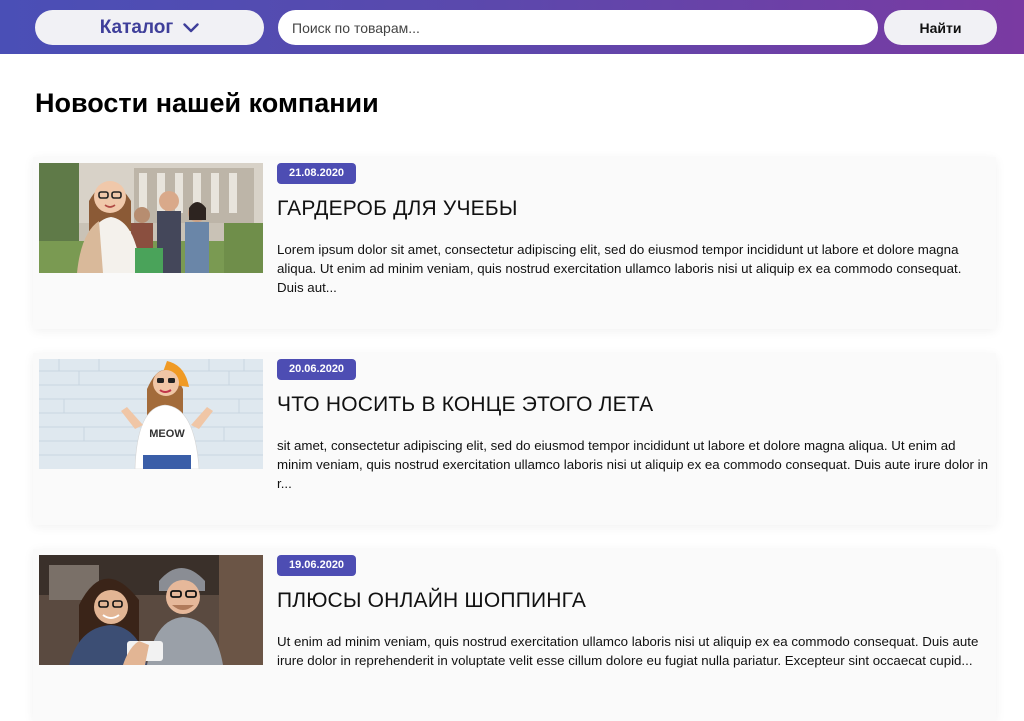  Describe the element at coordinates (940, 27) in the screenshot. I see `search-button: Найти` at that location.